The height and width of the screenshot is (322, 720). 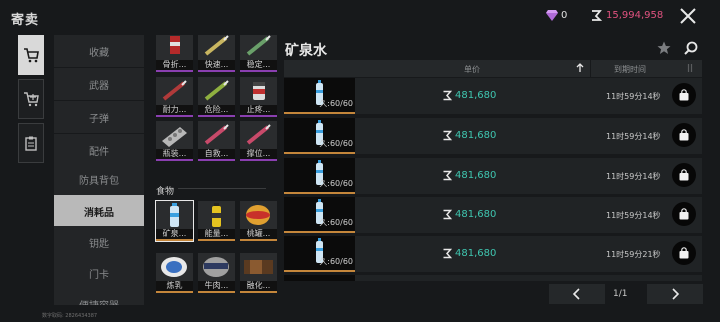 I want to click on search-icon, so click(x=691, y=48).